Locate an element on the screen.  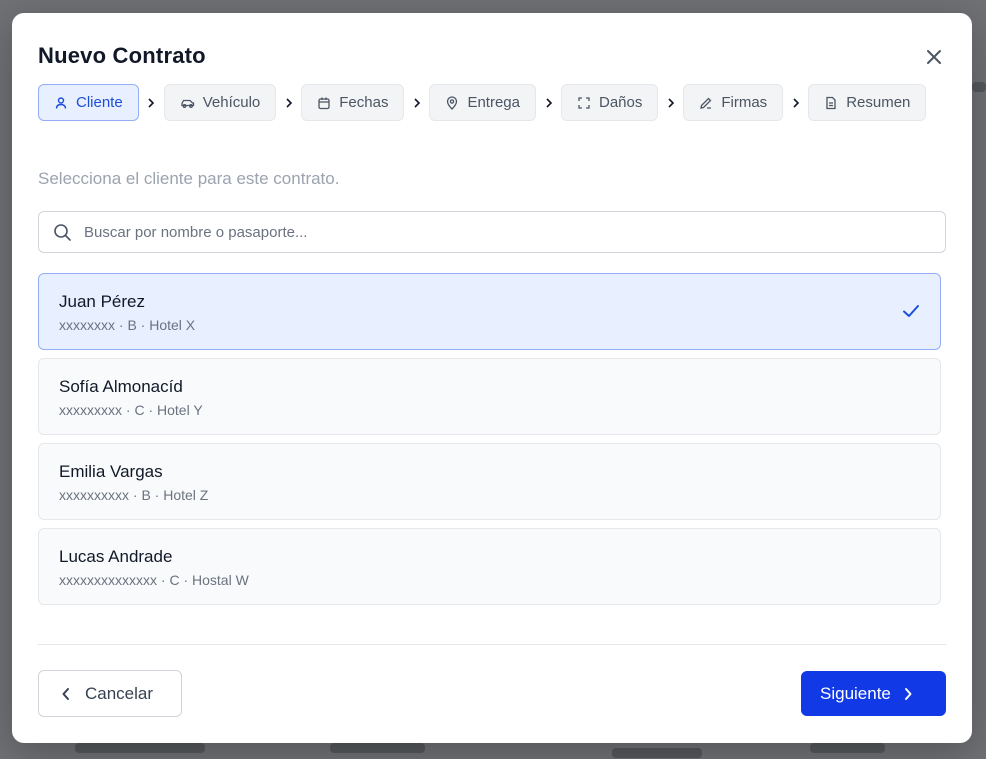
scan-icon is located at coordinates (584, 102).